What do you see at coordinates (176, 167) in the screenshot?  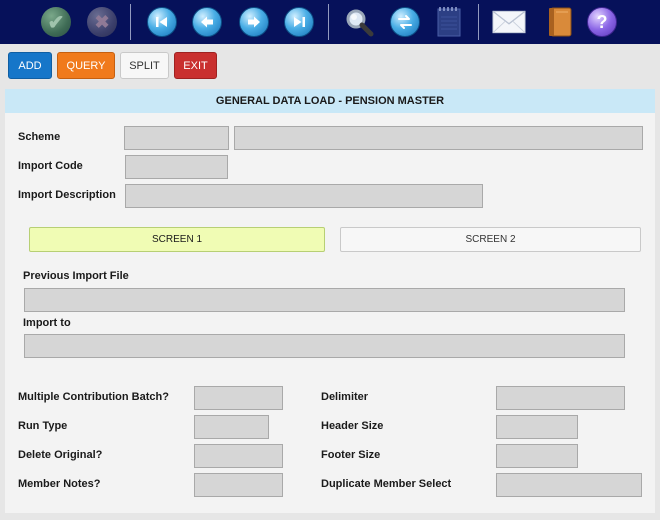 I see `import-code-field` at bounding box center [176, 167].